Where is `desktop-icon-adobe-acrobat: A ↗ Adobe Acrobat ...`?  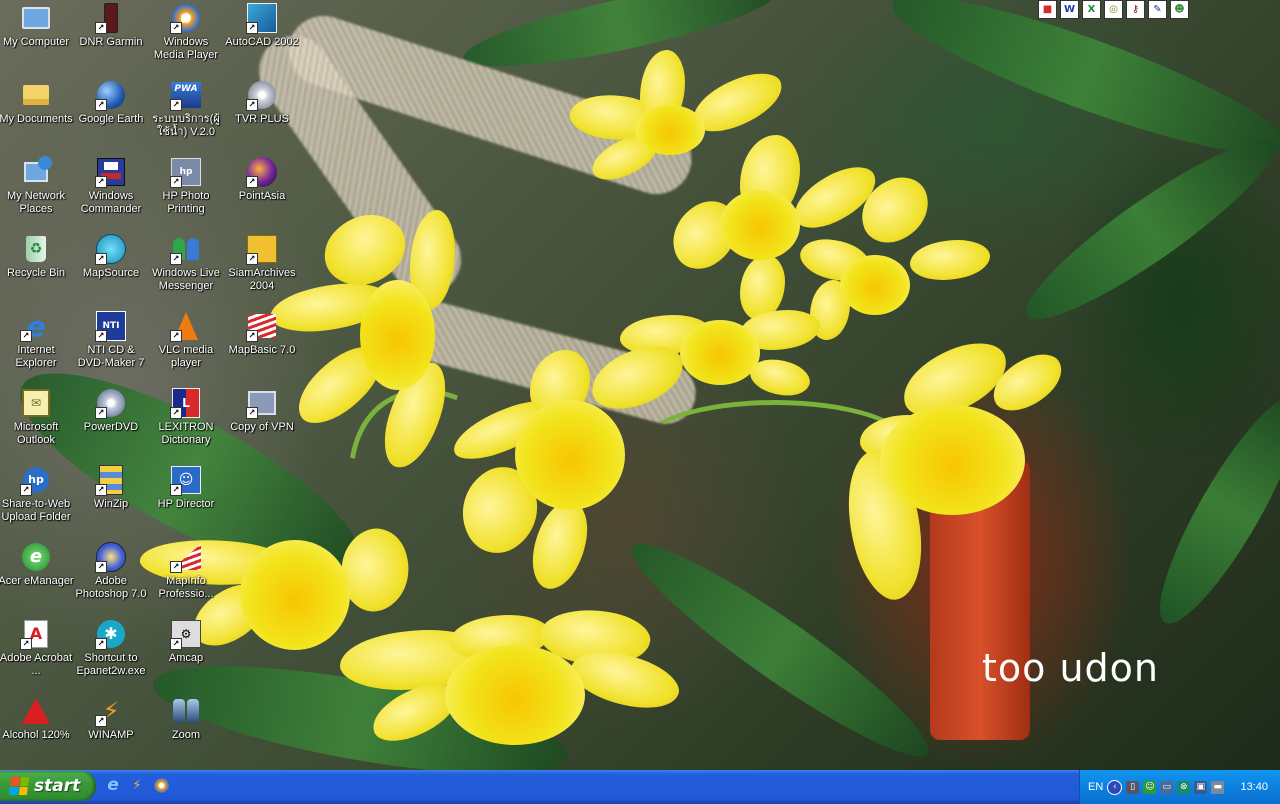 desktop-icon-adobe-acrobat: A ↗ Adobe Acrobat ... is located at coordinates (37, 648).